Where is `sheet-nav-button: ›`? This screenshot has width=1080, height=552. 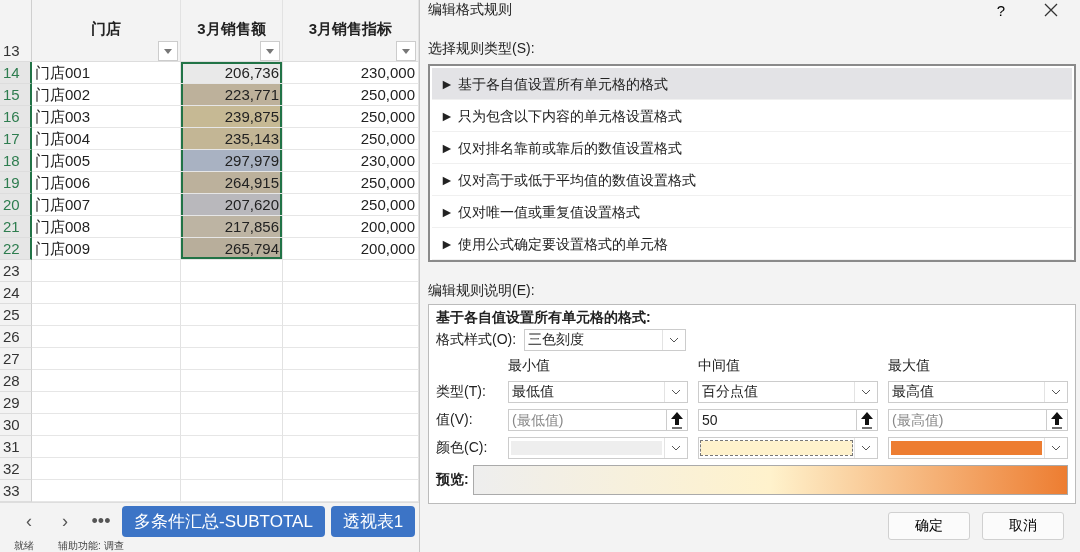 sheet-nav-button: › is located at coordinates (65, 521).